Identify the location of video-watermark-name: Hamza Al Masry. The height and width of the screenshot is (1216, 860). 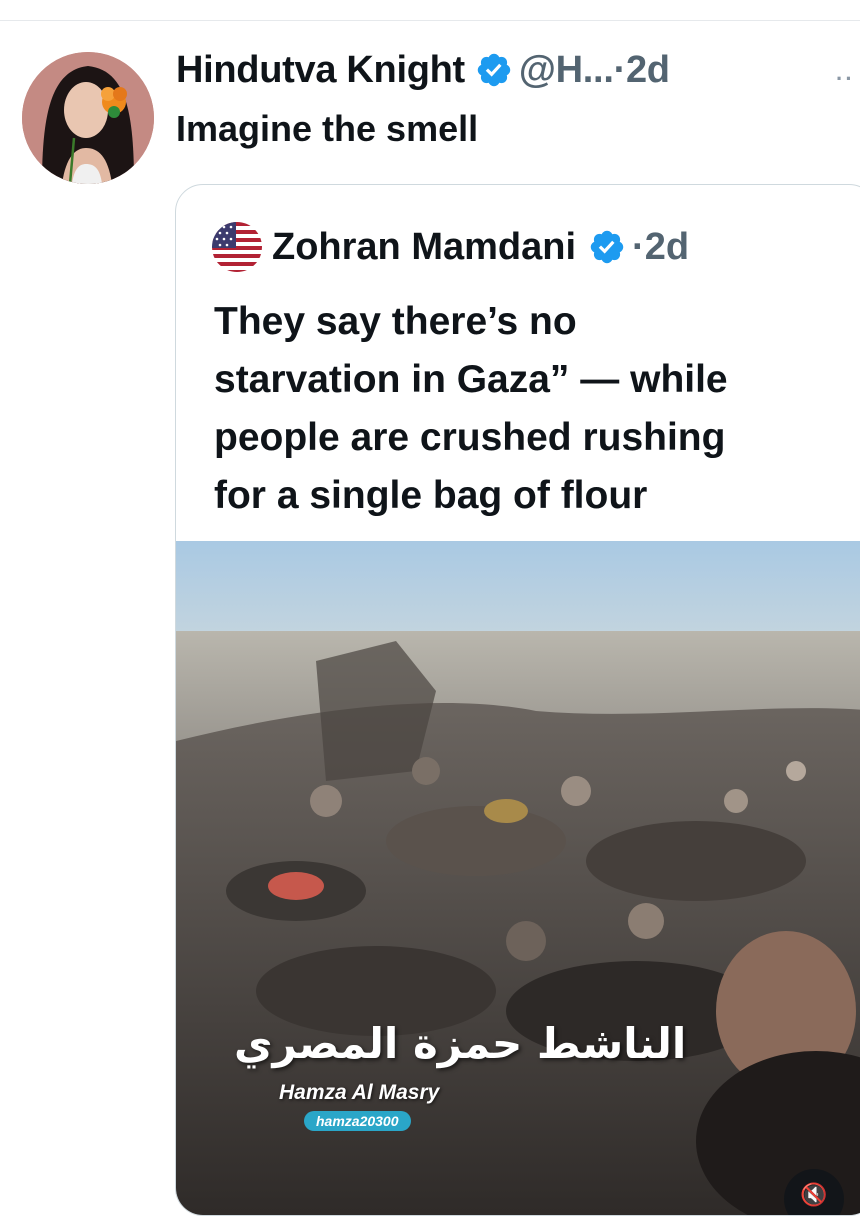
(359, 1092).